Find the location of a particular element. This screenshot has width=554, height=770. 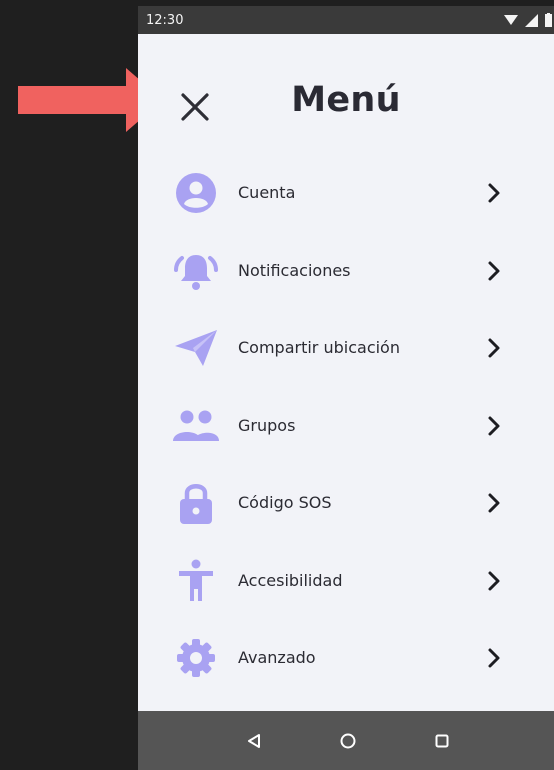

menu-item-label: Grupos is located at coordinates (267, 425).